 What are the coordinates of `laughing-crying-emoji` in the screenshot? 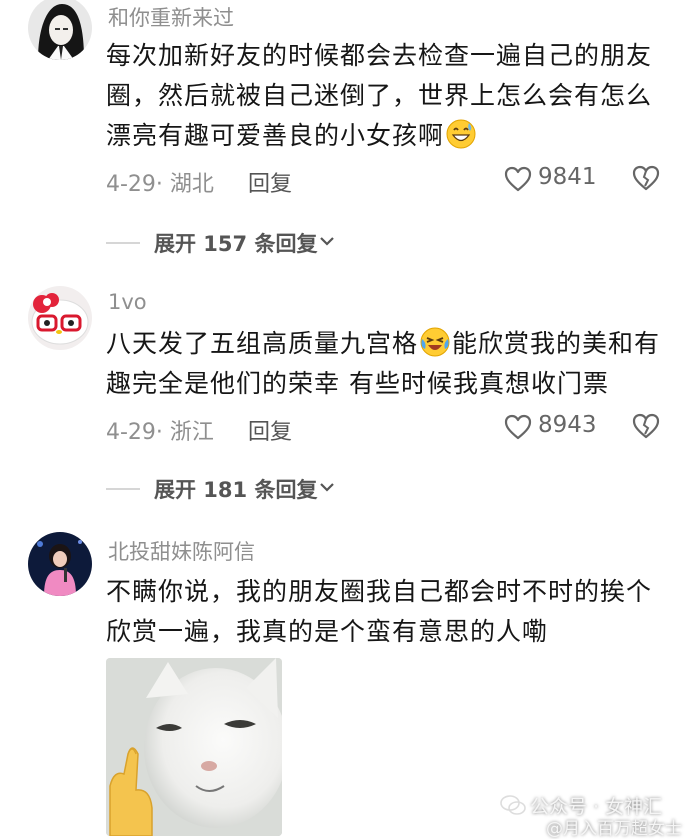 It's located at (435, 342).